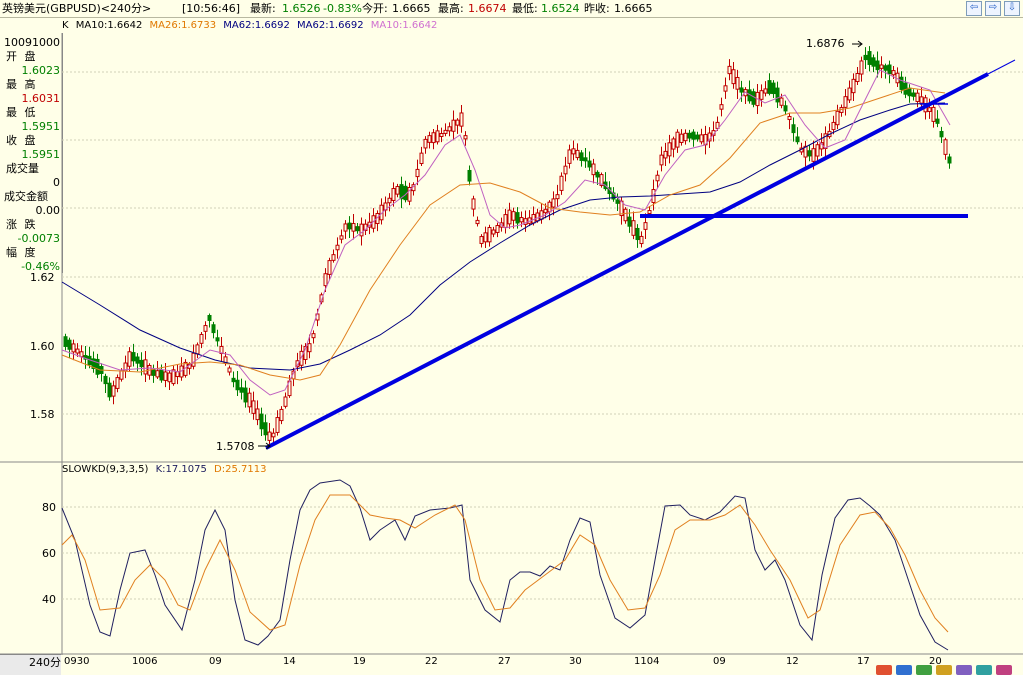 The width and height of the screenshot is (1023, 675). I want to click on kd-axis-label: 80, so click(49, 507).